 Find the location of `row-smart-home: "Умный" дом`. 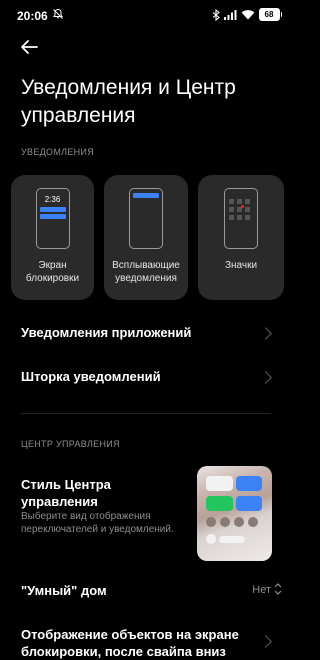

row-smart-home: "Умный" дом is located at coordinates (64, 590).